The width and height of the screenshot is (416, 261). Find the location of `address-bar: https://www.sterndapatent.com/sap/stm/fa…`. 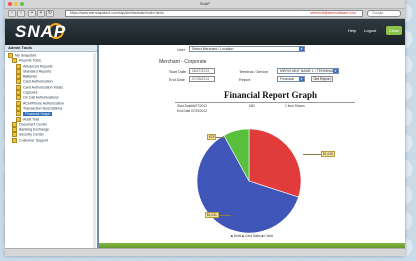

address-bar: https://www.sterndapatent.com/sap/stm/fa… is located at coordinates (214, 13).